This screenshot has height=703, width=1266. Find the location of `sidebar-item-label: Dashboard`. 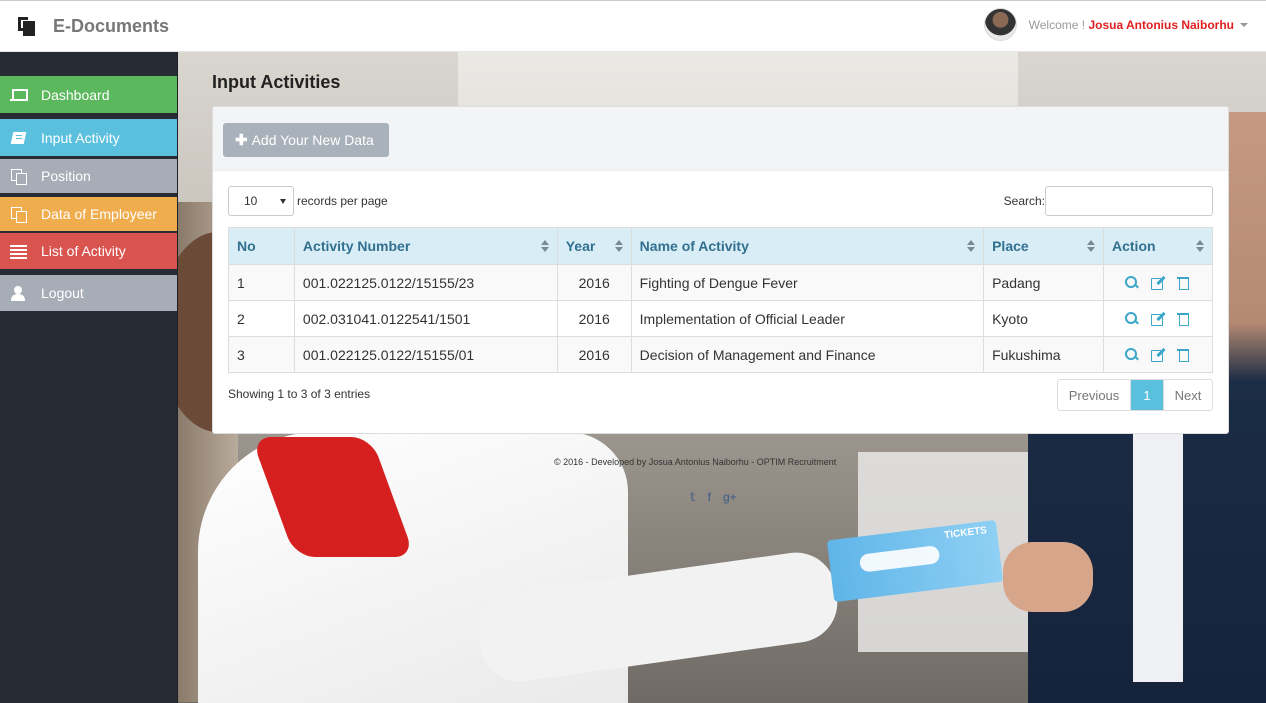

sidebar-item-label: Dashboard is located at coordinates (75, 94).